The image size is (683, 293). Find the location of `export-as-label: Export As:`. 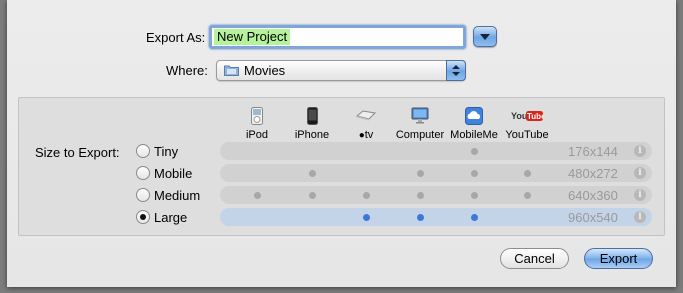

export-as-label: Export As: is located at coordinates (176, 37).